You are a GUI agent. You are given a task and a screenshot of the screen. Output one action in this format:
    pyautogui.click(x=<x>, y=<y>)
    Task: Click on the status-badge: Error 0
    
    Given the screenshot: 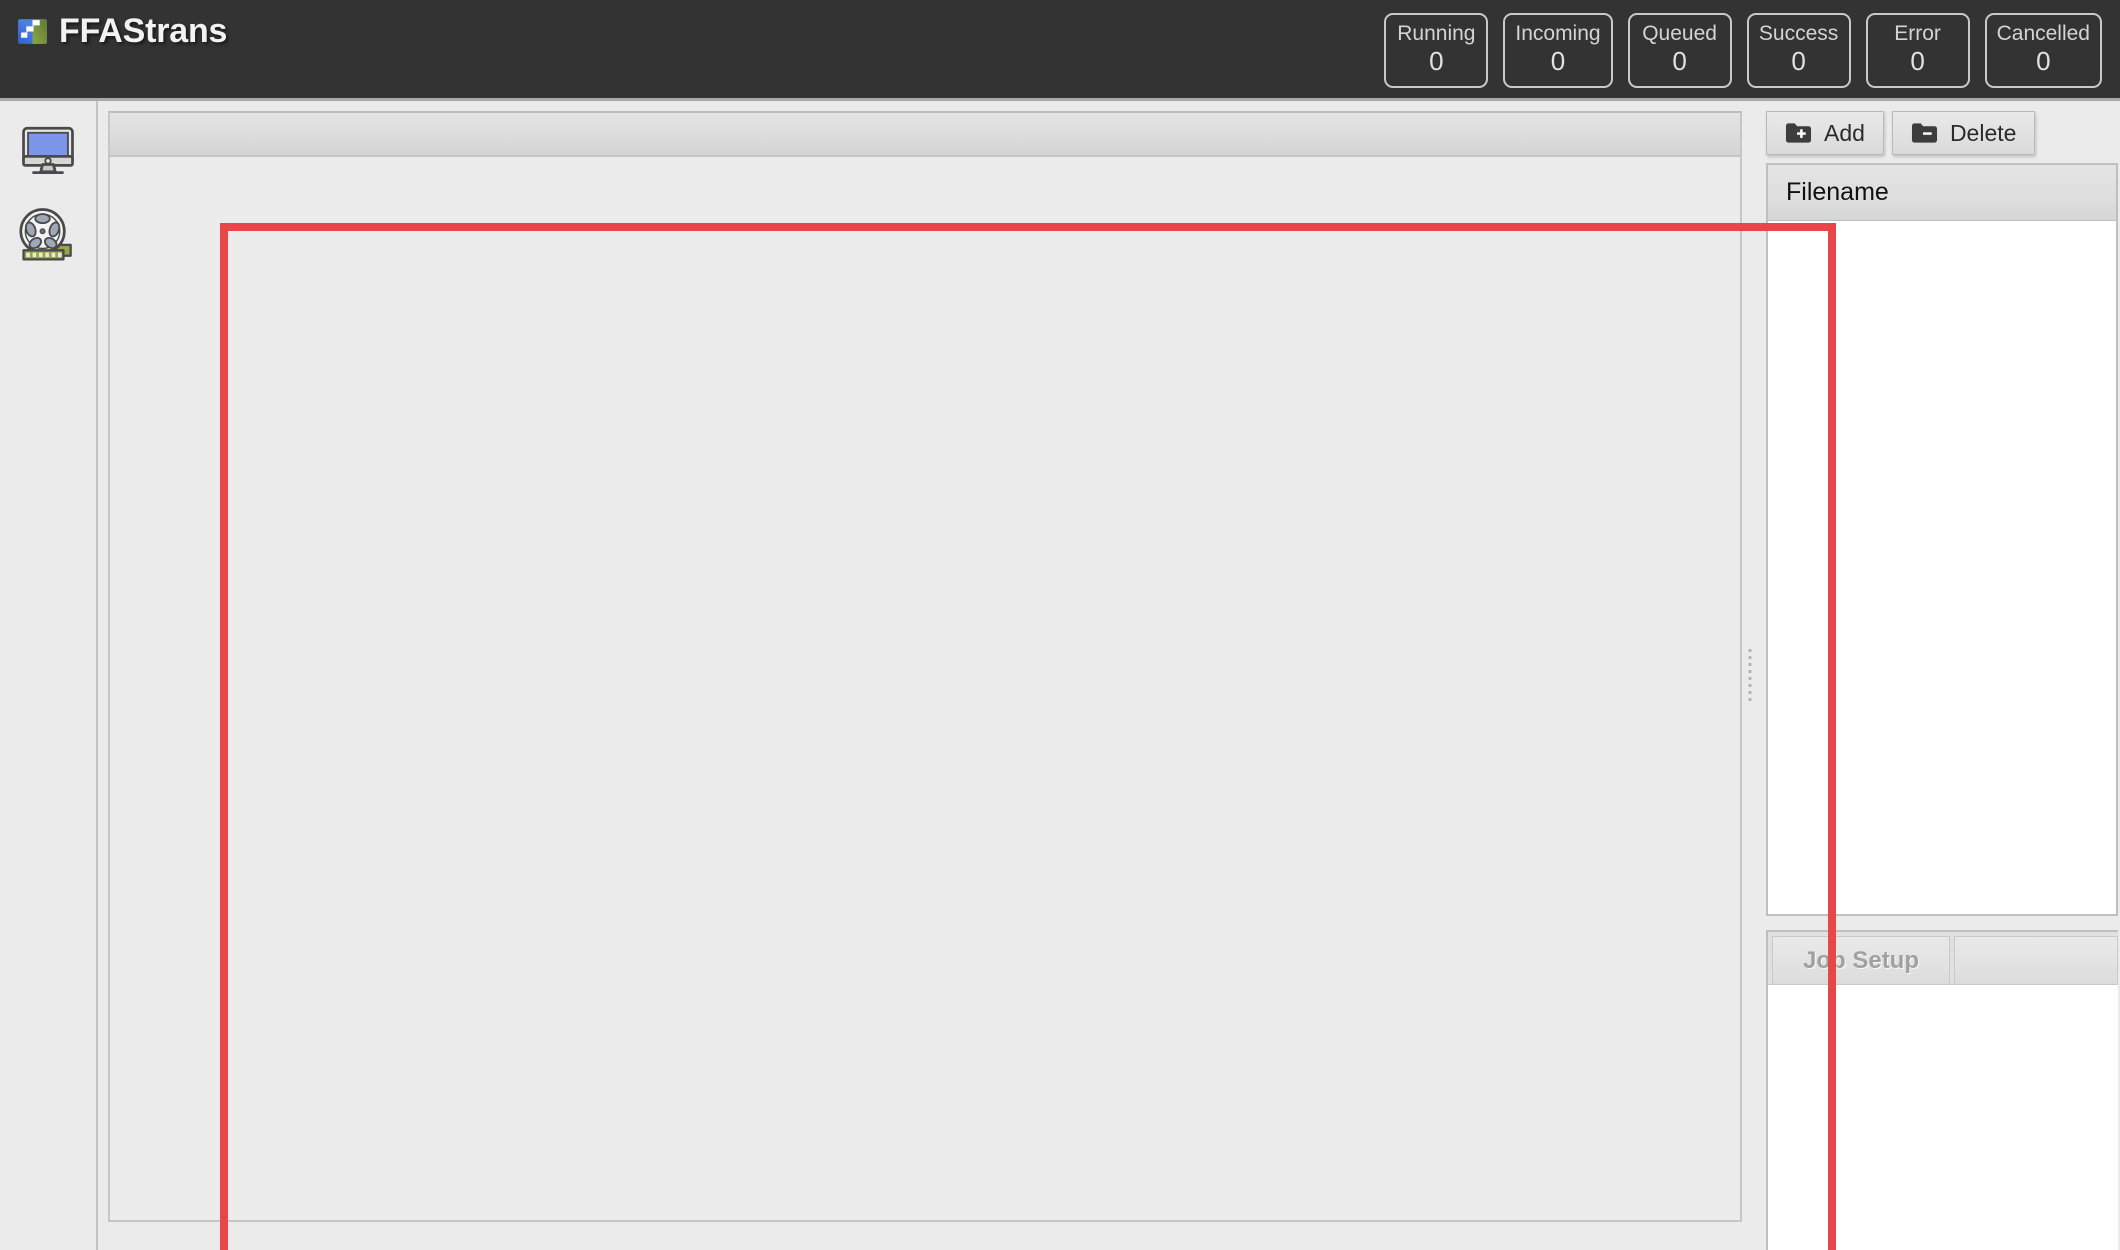 What is the action you would take?
    pyautogui.click(x=1917, y=50)
    